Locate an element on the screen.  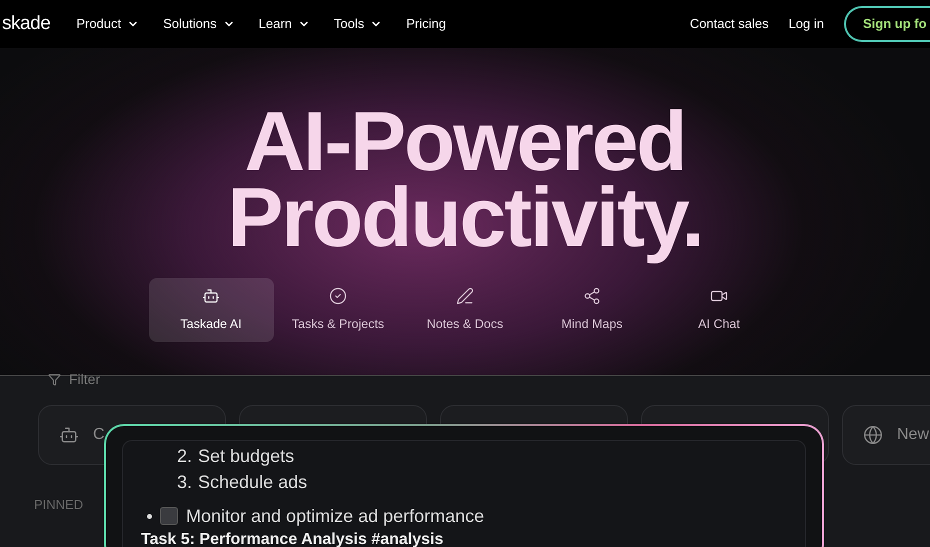
list-item-text: Schedule ads is located at coordinates (253, 482).